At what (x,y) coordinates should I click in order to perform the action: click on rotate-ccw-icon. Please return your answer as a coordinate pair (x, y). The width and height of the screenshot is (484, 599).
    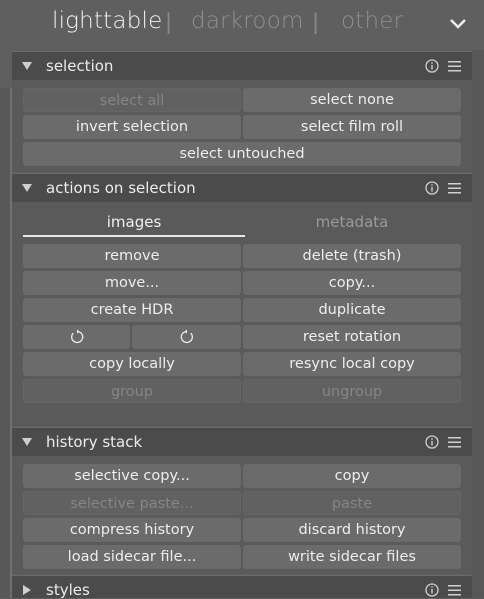
    Looking at the image, I should click on (77, 336).